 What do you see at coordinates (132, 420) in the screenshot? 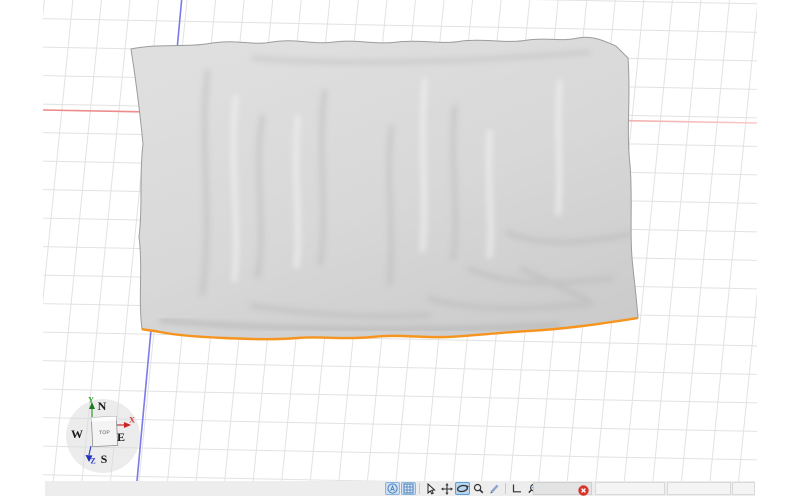
I see `compass-x-label: X` at bounding box center [132, 420].